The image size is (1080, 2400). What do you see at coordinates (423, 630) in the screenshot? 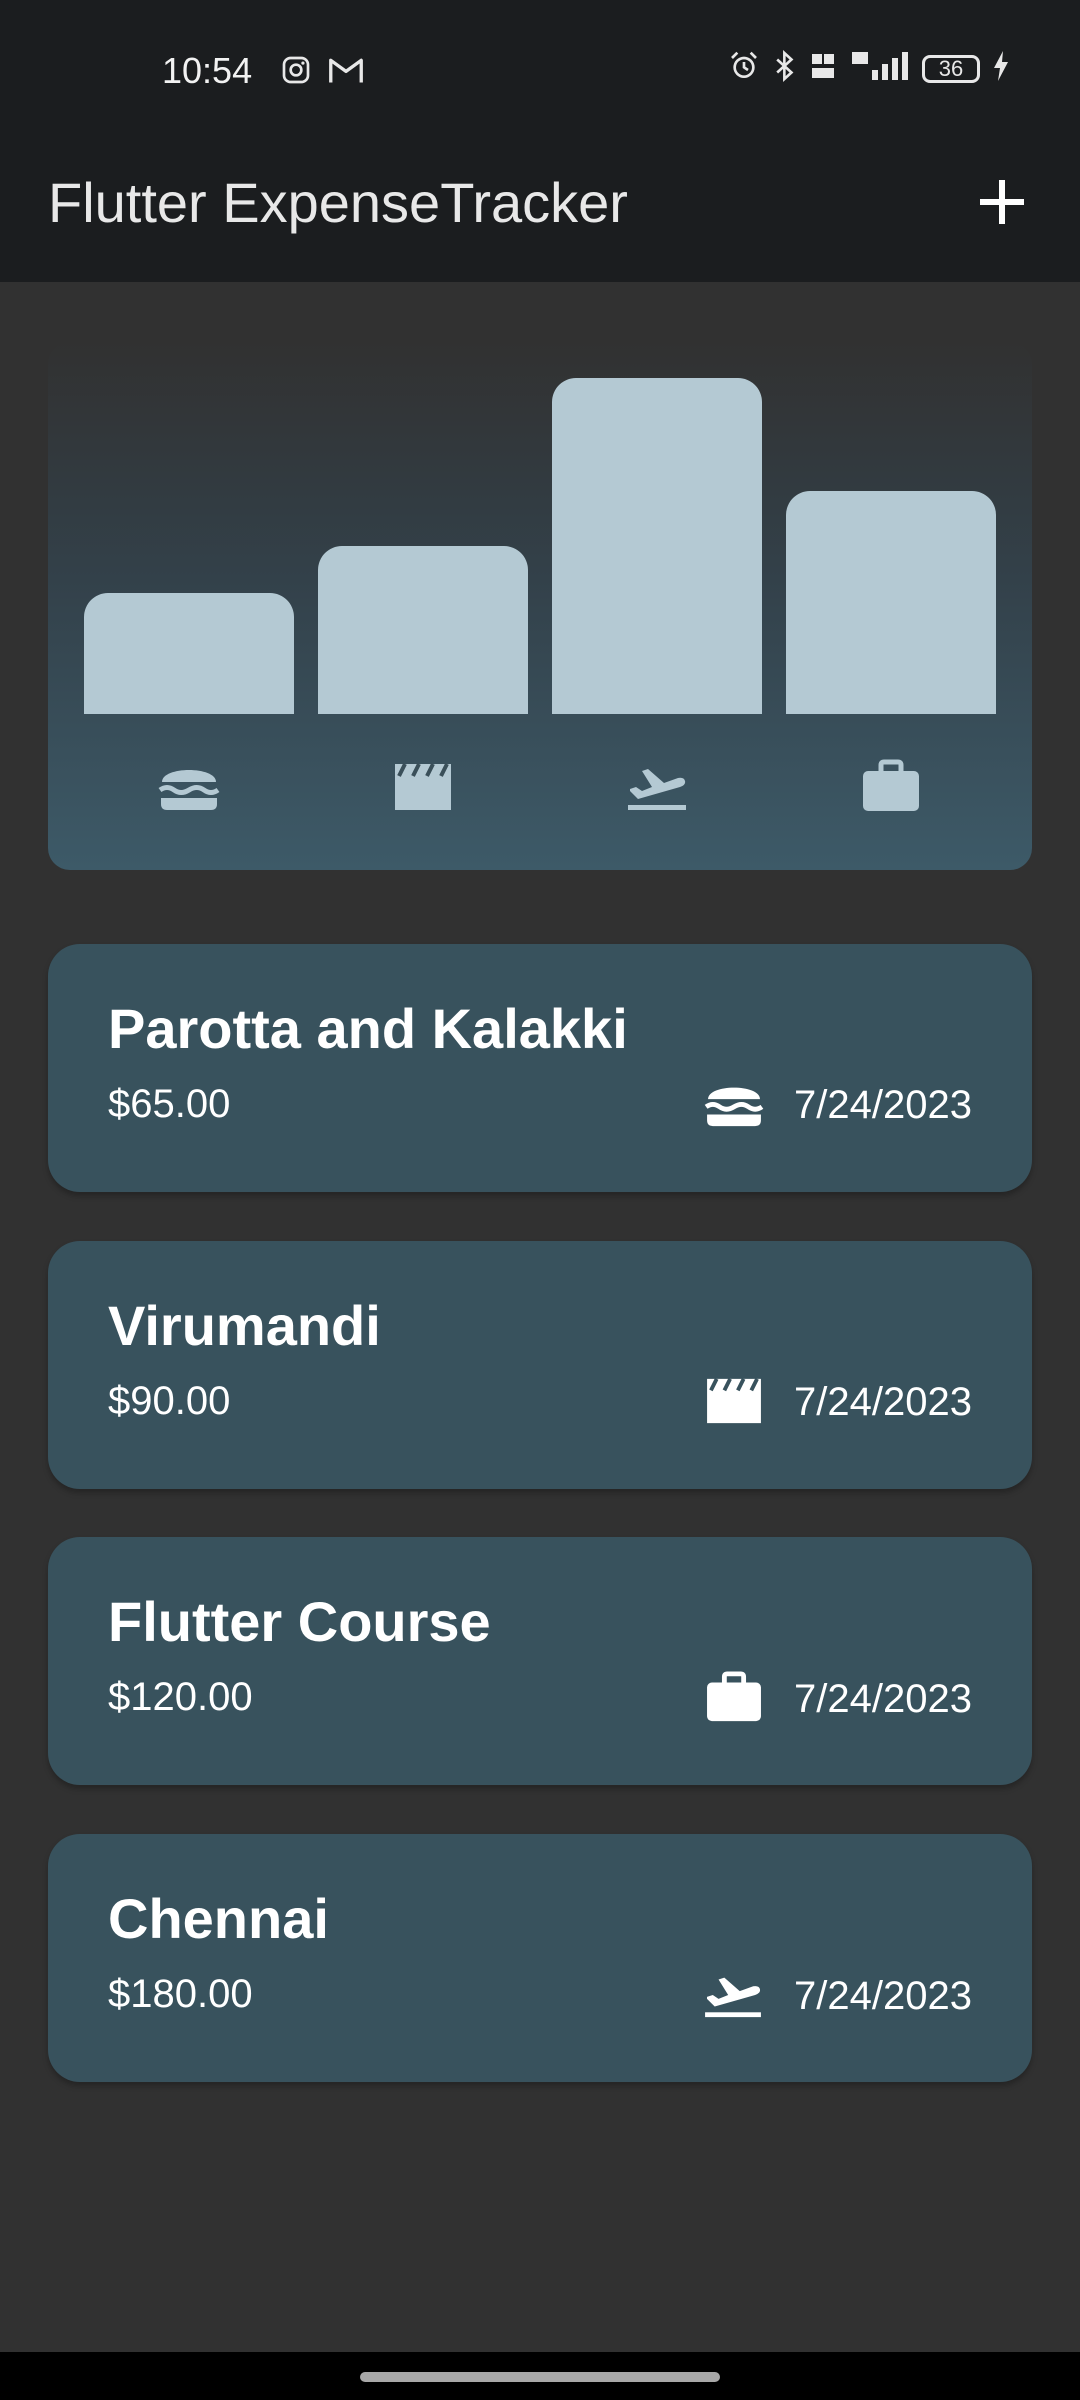
I see `chart-bar-leisure` at bounding box center [423, 630].